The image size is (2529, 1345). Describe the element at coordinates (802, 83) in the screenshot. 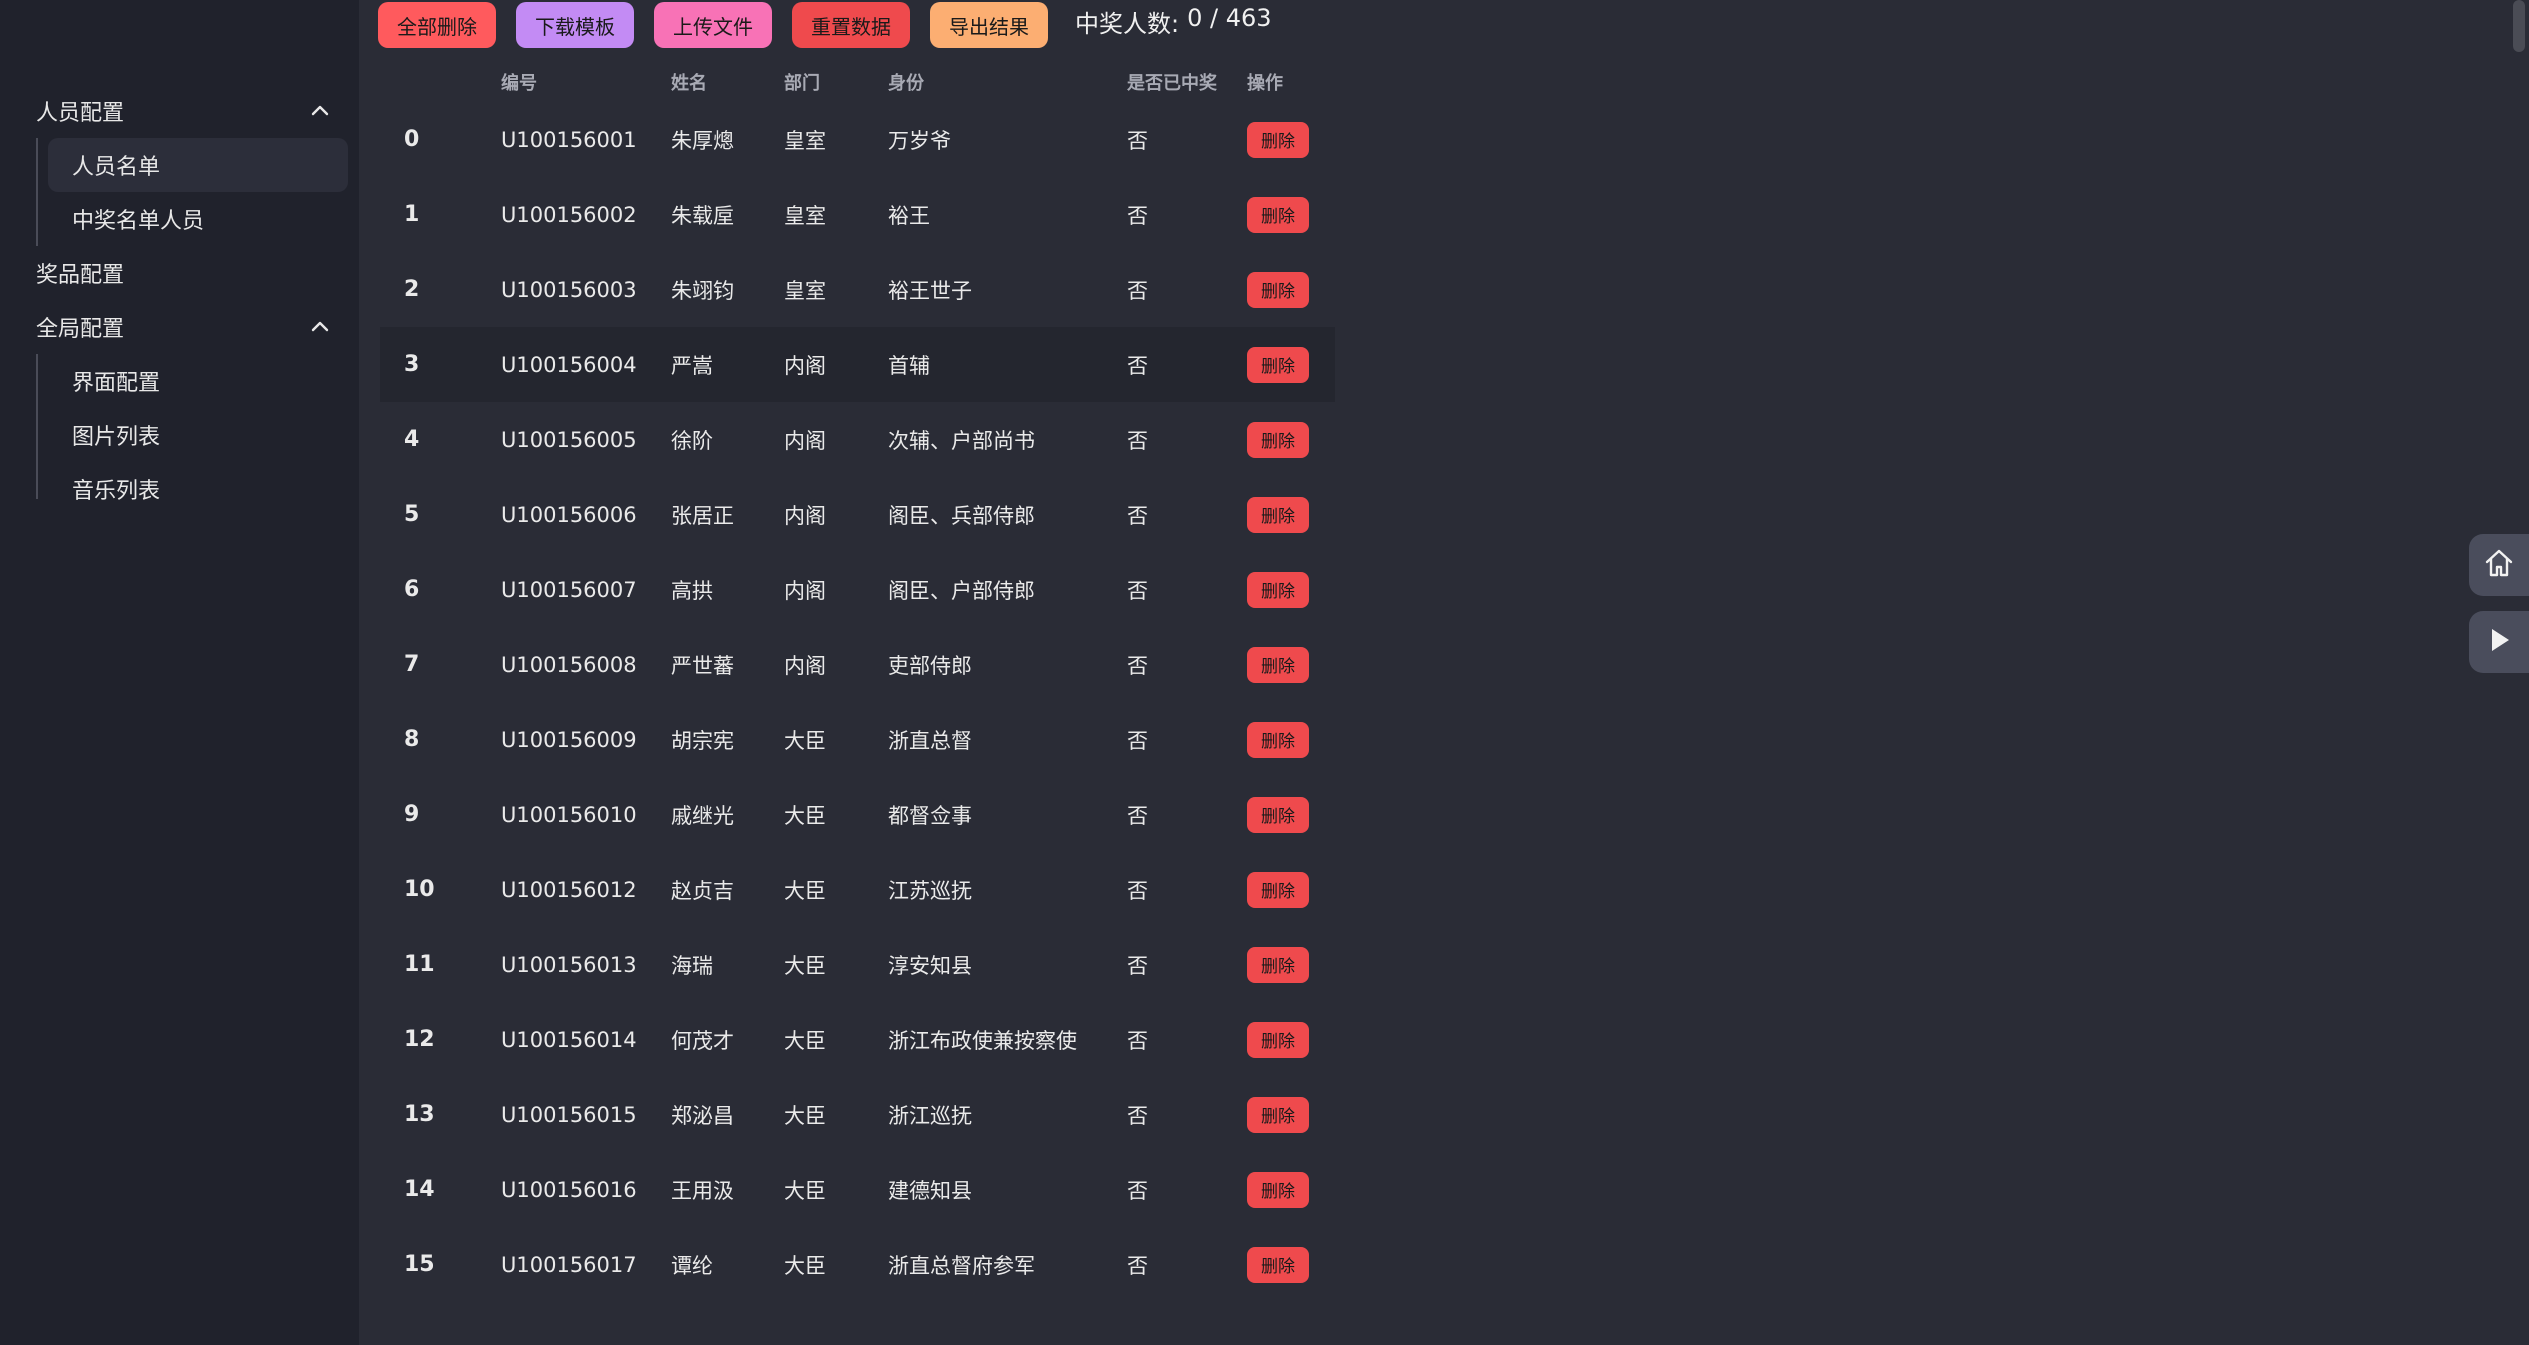

I see `header-dept: 部门` at that location.